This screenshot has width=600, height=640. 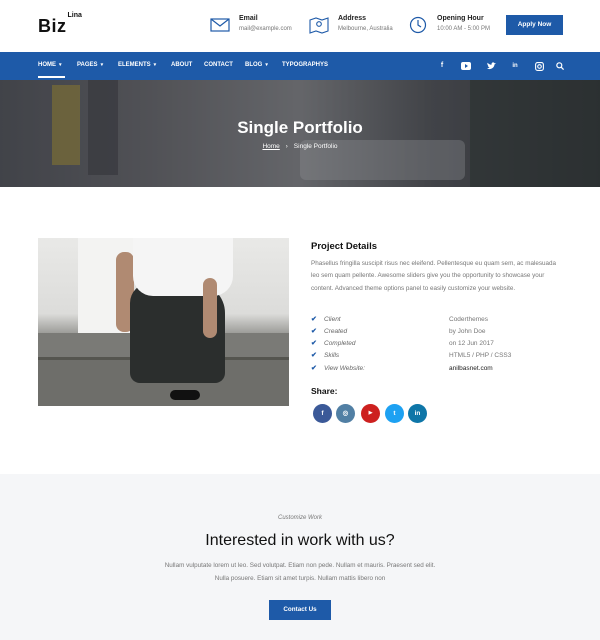 What do you see at coordinates (469, 319) in the screenshot?
I see `detail-value: Coderthemes` at bounding box center [469, 319].